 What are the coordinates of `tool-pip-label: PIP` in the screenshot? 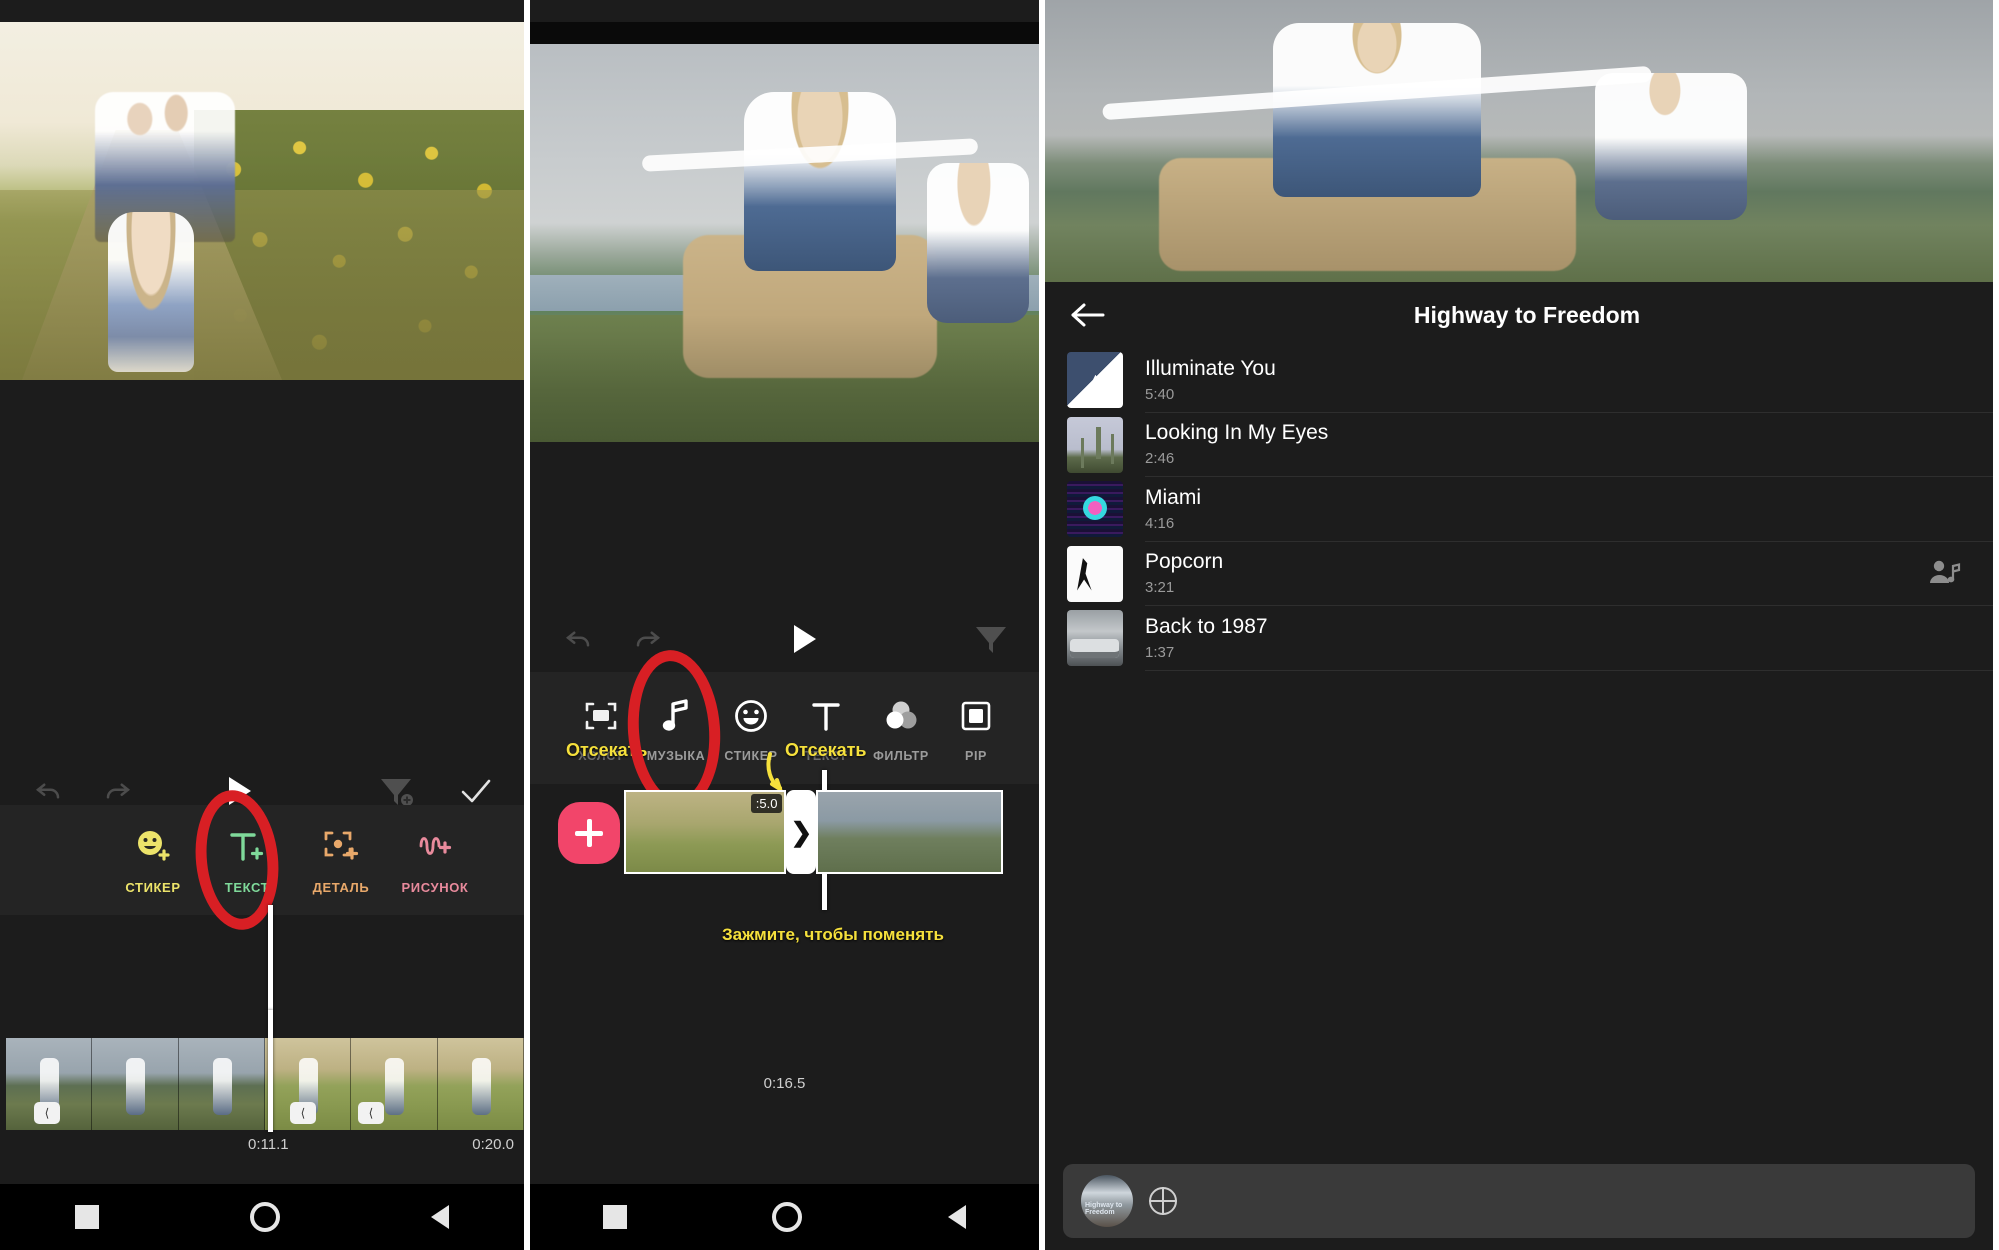 It's located at (976, 756).